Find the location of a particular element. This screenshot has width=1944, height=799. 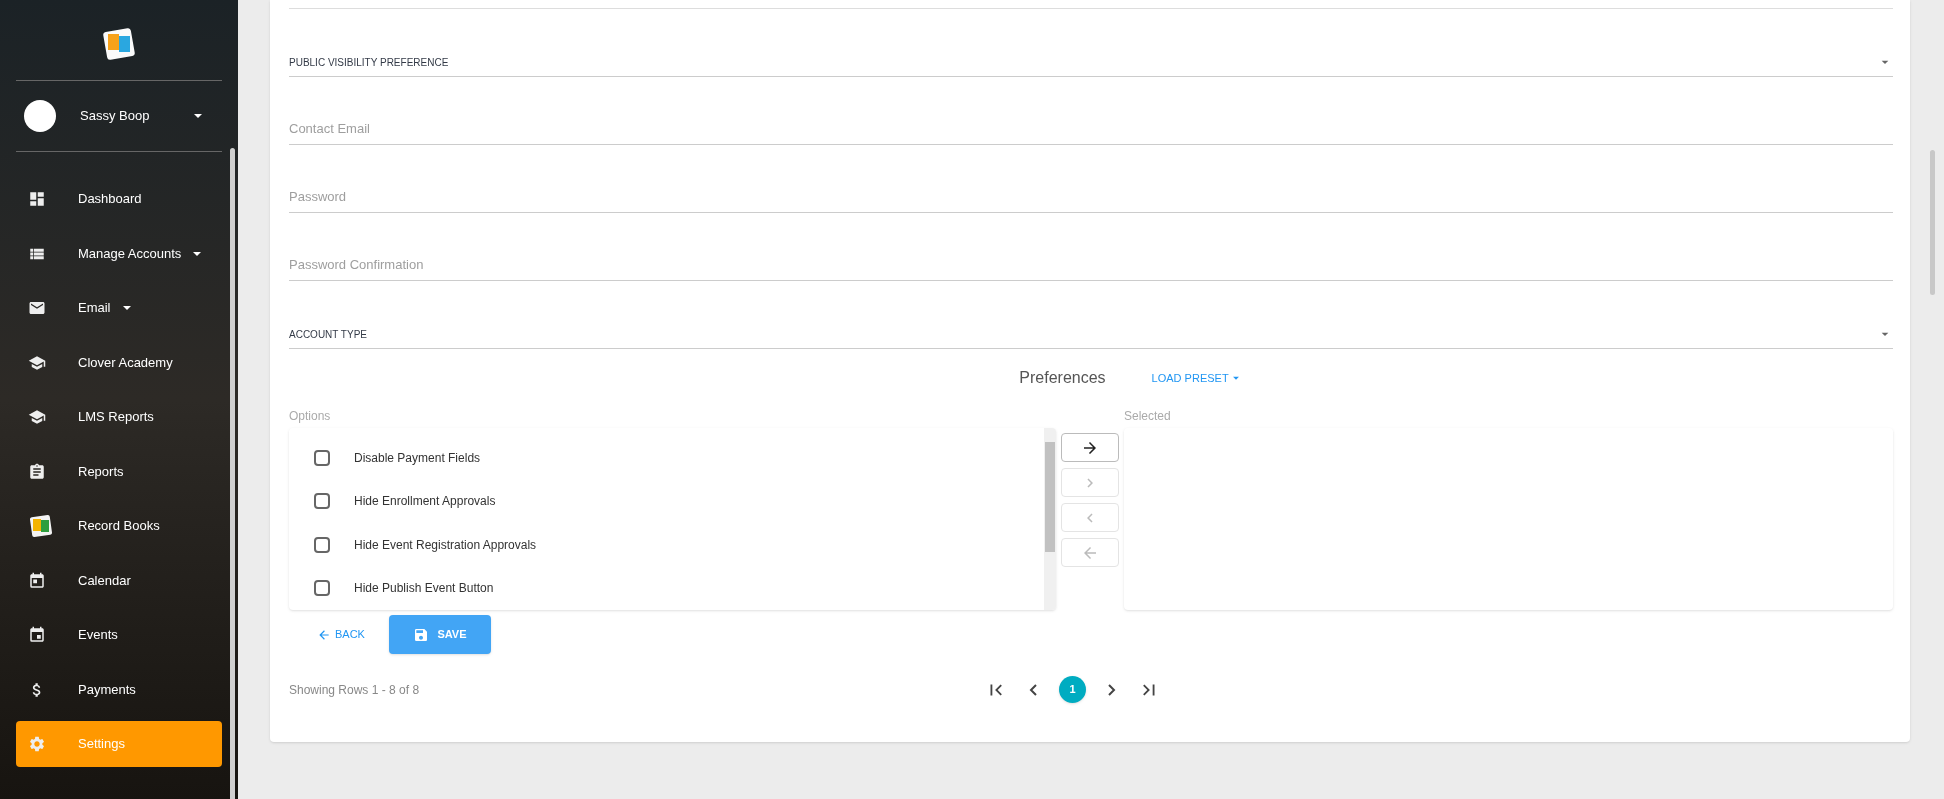

nav-item: Calendar is located at coordinates (119, 580).